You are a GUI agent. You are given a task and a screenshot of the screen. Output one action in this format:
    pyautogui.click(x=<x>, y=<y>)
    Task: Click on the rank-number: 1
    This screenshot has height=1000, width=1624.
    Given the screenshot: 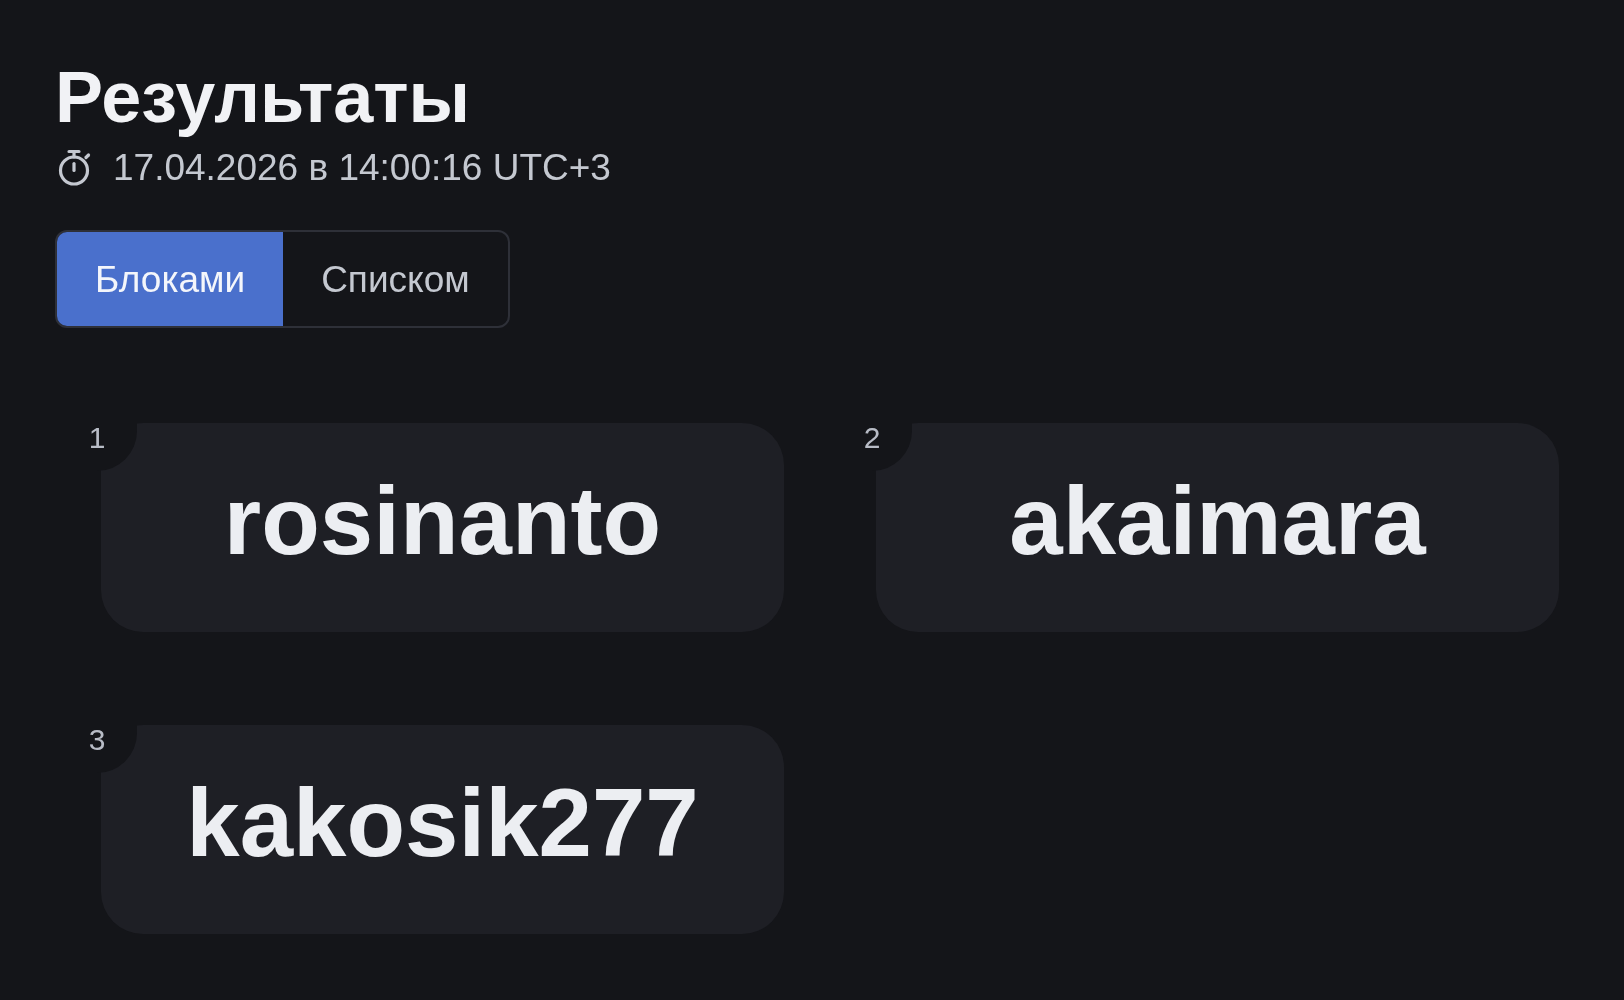 What is the action you would take?
    pyautogui.click(x=97, y=438)
    